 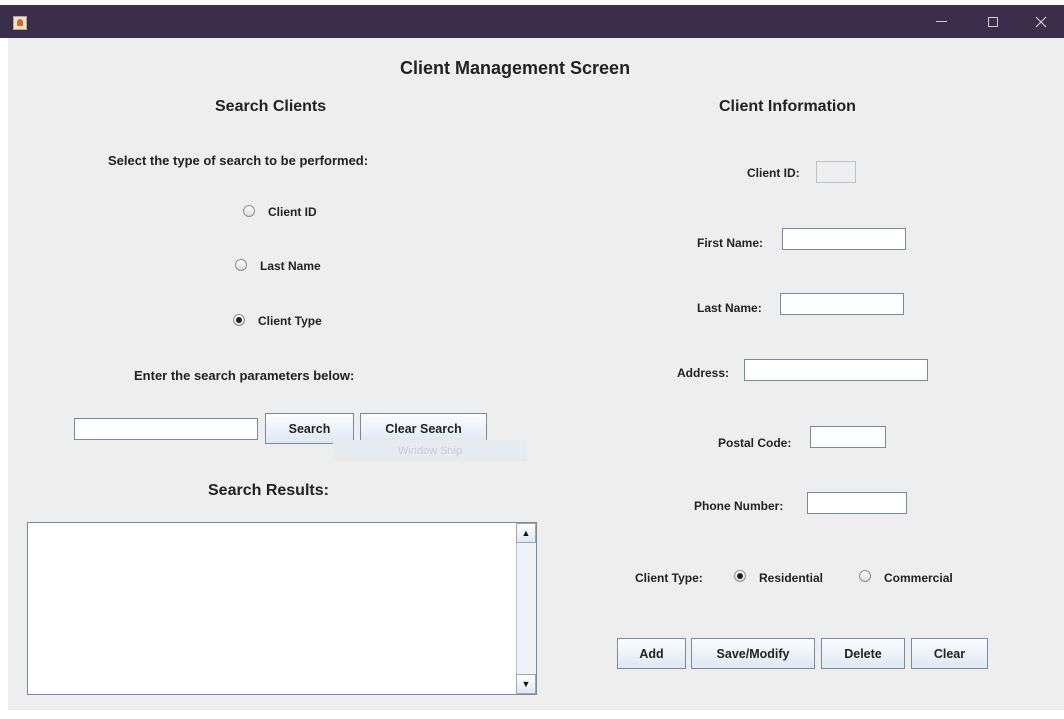 I want to click on last-name-field, so click(x=842, y=304).